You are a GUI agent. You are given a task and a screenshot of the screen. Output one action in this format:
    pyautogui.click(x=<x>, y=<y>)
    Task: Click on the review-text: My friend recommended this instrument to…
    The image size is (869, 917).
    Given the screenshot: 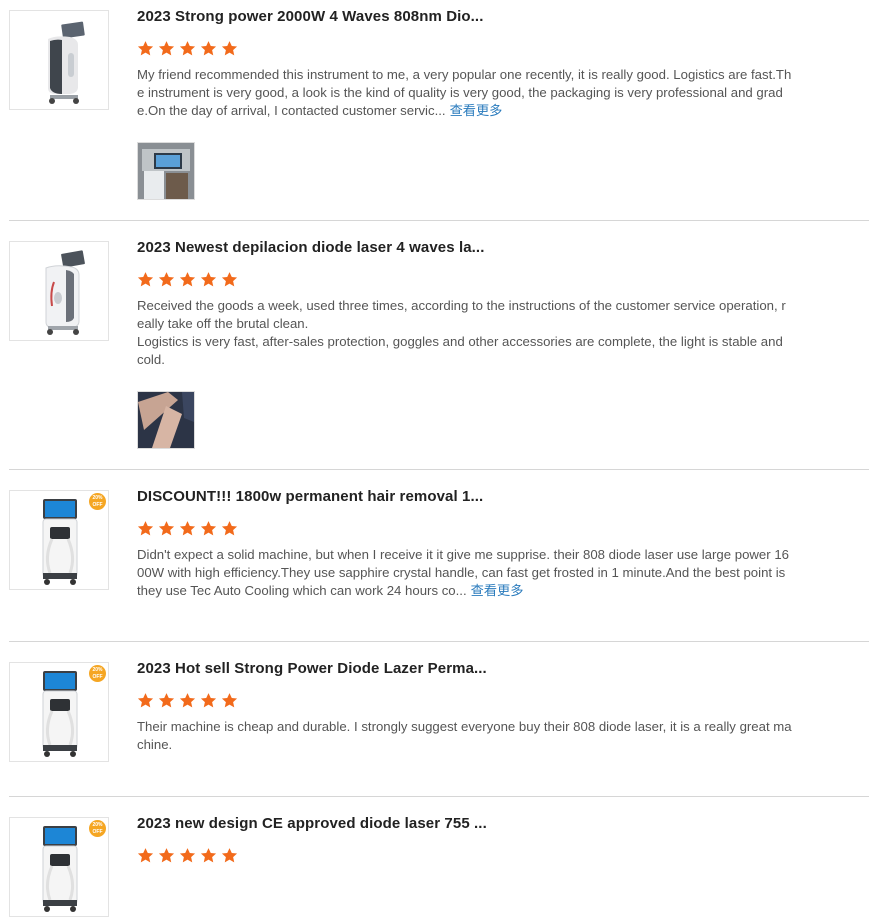 What is the action you would take?
    pyautogui.click(x=464, y=92)
    